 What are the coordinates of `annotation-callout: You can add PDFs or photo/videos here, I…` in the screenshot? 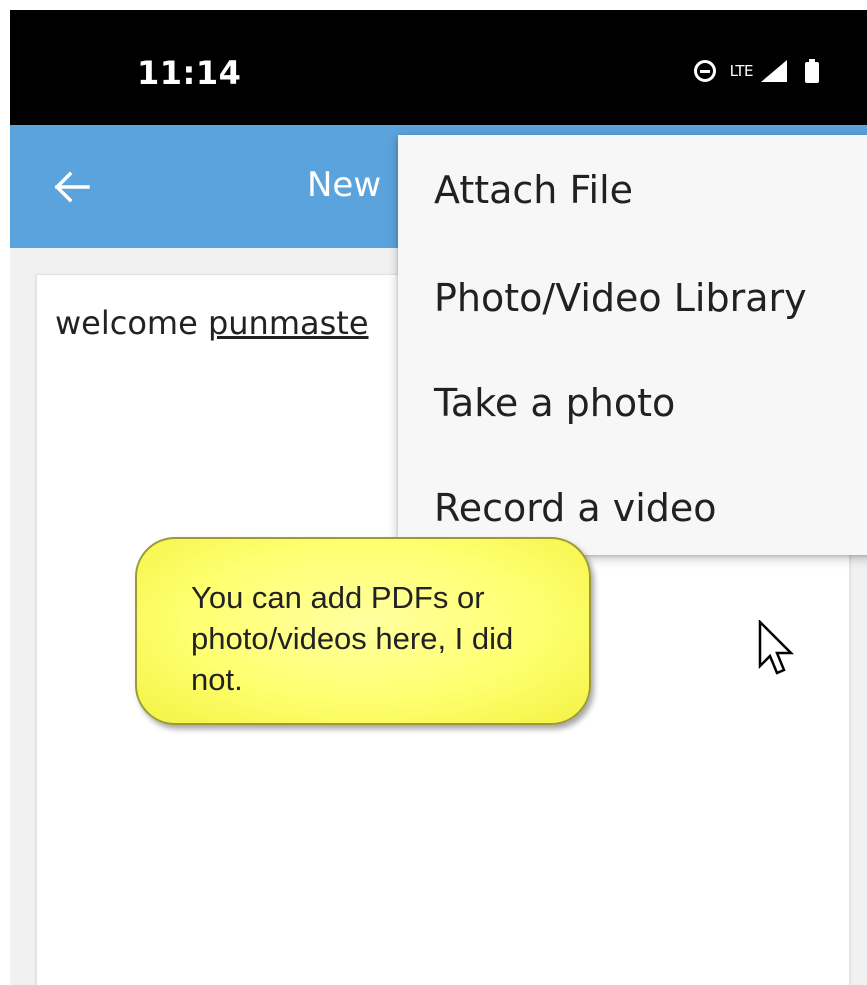 It's located at (363, 631).